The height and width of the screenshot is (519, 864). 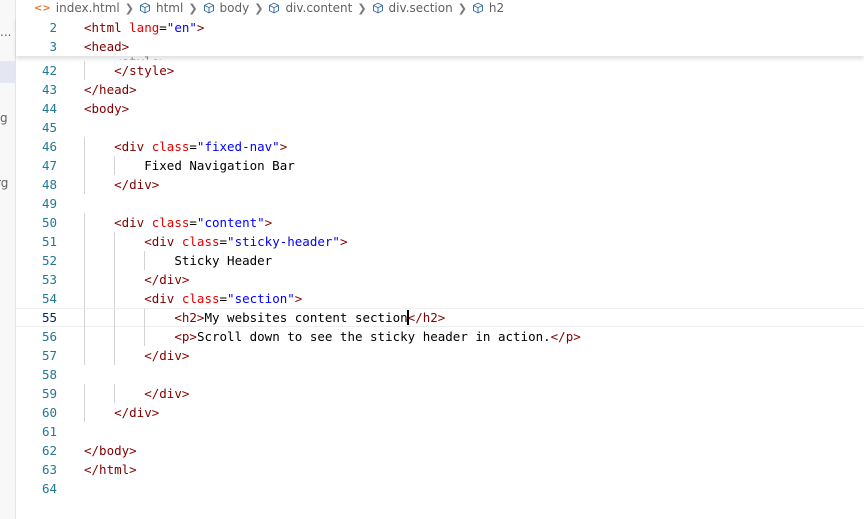 I want to click on code-text: </head>, so click(x=110, y=89).